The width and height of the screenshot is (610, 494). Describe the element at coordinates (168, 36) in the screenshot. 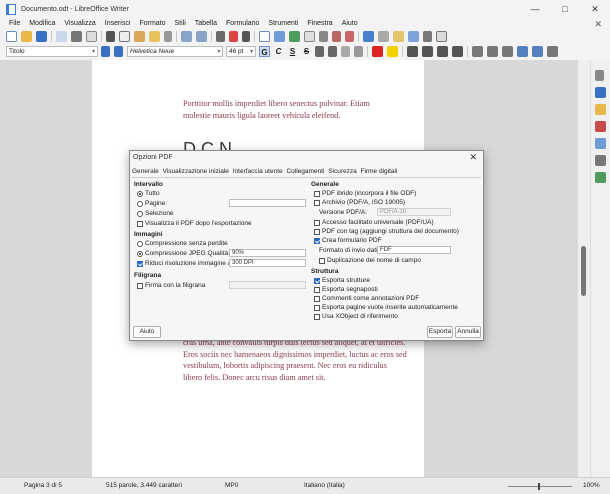

I see `clear-formatting-icon` at that location.